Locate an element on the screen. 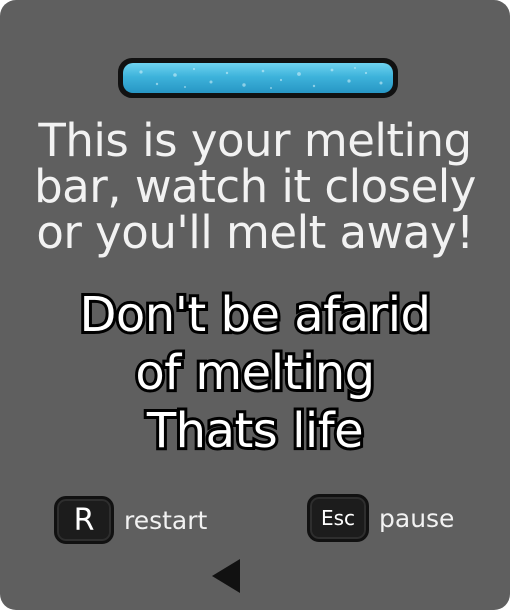 The image size is (510, 610). instruction-line: or you'll melt away! is located at coordinates (255, 232).